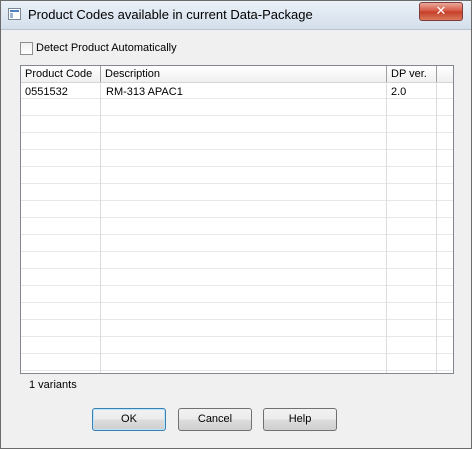  I want to click on close-icon: ✕, so click(441, 11).